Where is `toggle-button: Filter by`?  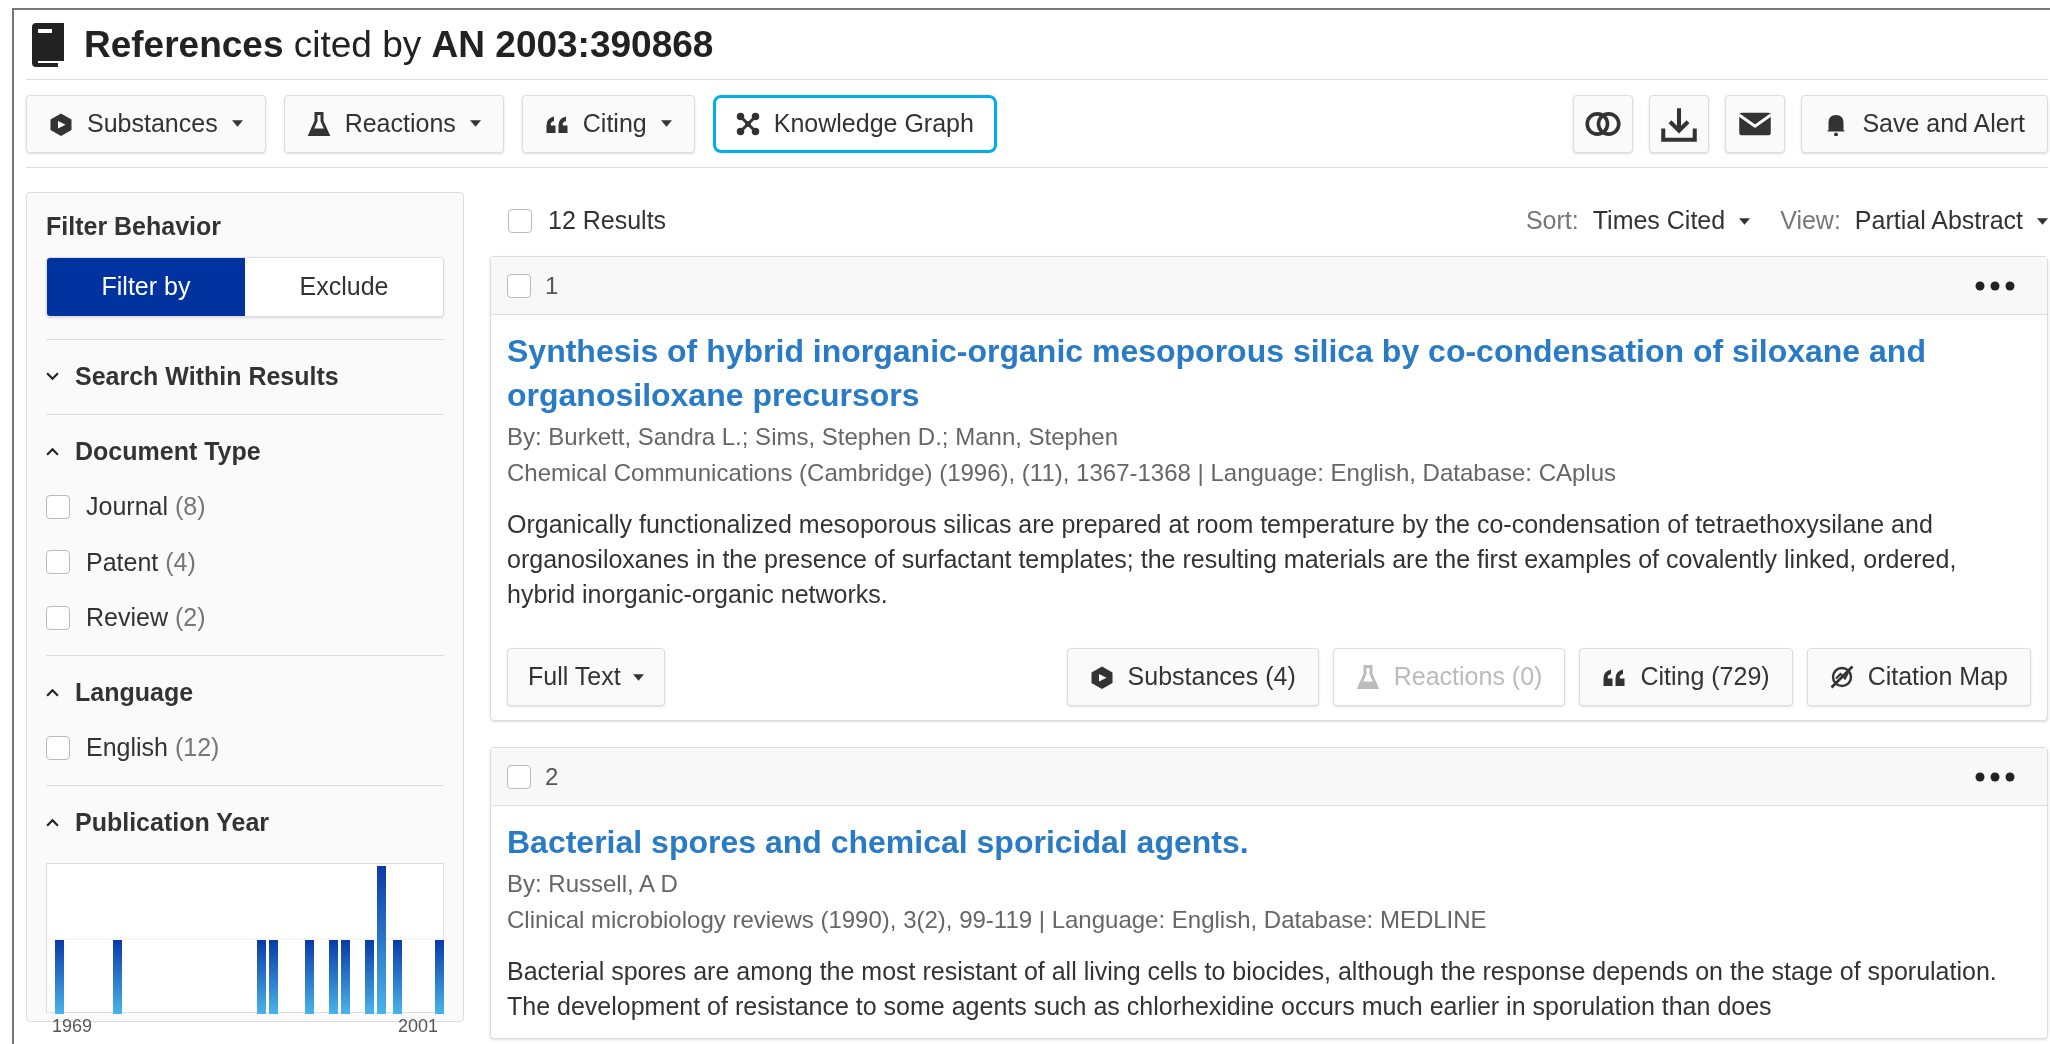
toggle-button: Filter by is located at coordinates (146, 287).